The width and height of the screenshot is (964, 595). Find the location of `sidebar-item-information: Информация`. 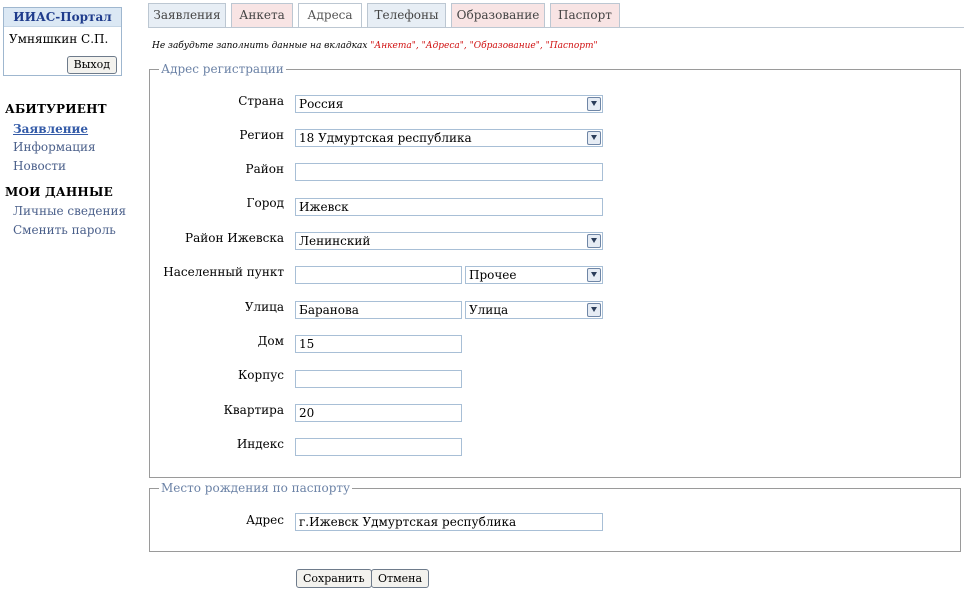

sidebar-item-information: Информация is located at coordinates (54, 147).